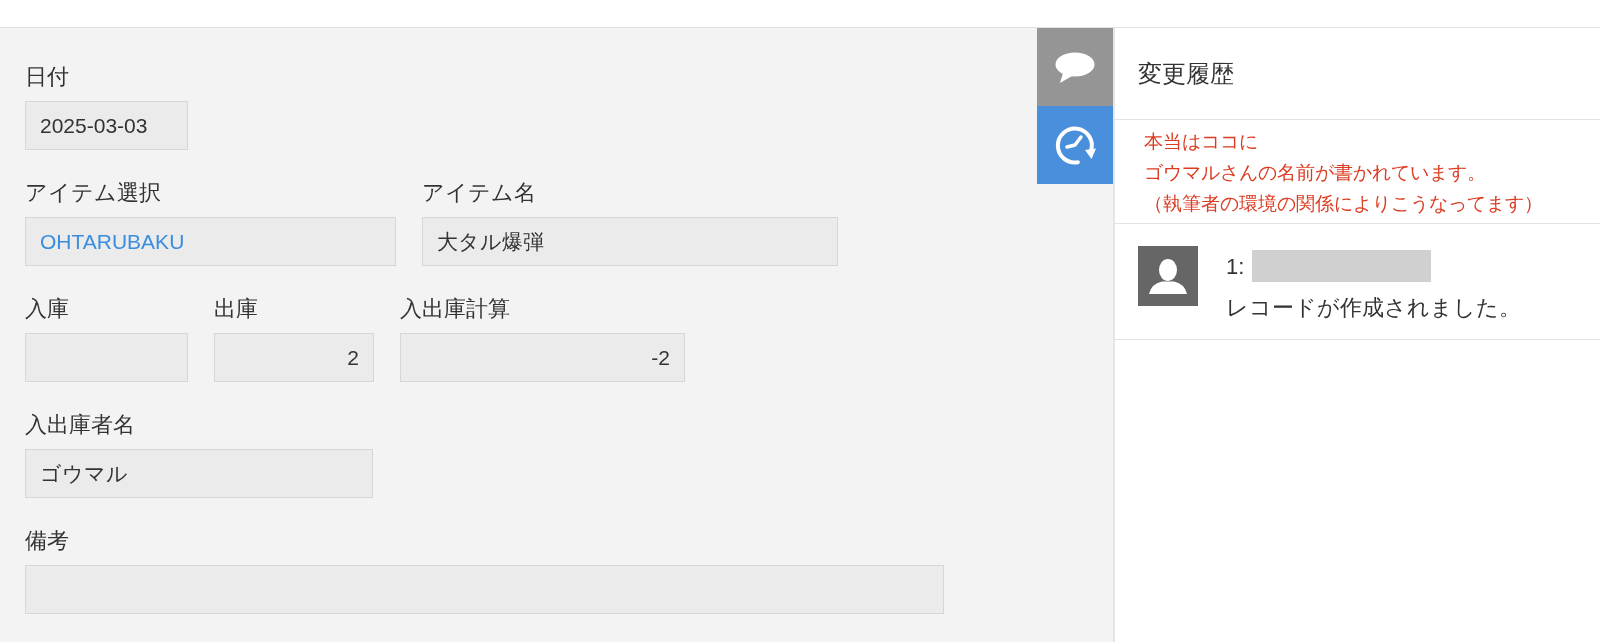 The height and width of the screenshot is (642, 1600). What do you see at coordinates (199, 473) in the screenshot?
I see `text-field: ゴウマル` at bounding box center [199, 473].